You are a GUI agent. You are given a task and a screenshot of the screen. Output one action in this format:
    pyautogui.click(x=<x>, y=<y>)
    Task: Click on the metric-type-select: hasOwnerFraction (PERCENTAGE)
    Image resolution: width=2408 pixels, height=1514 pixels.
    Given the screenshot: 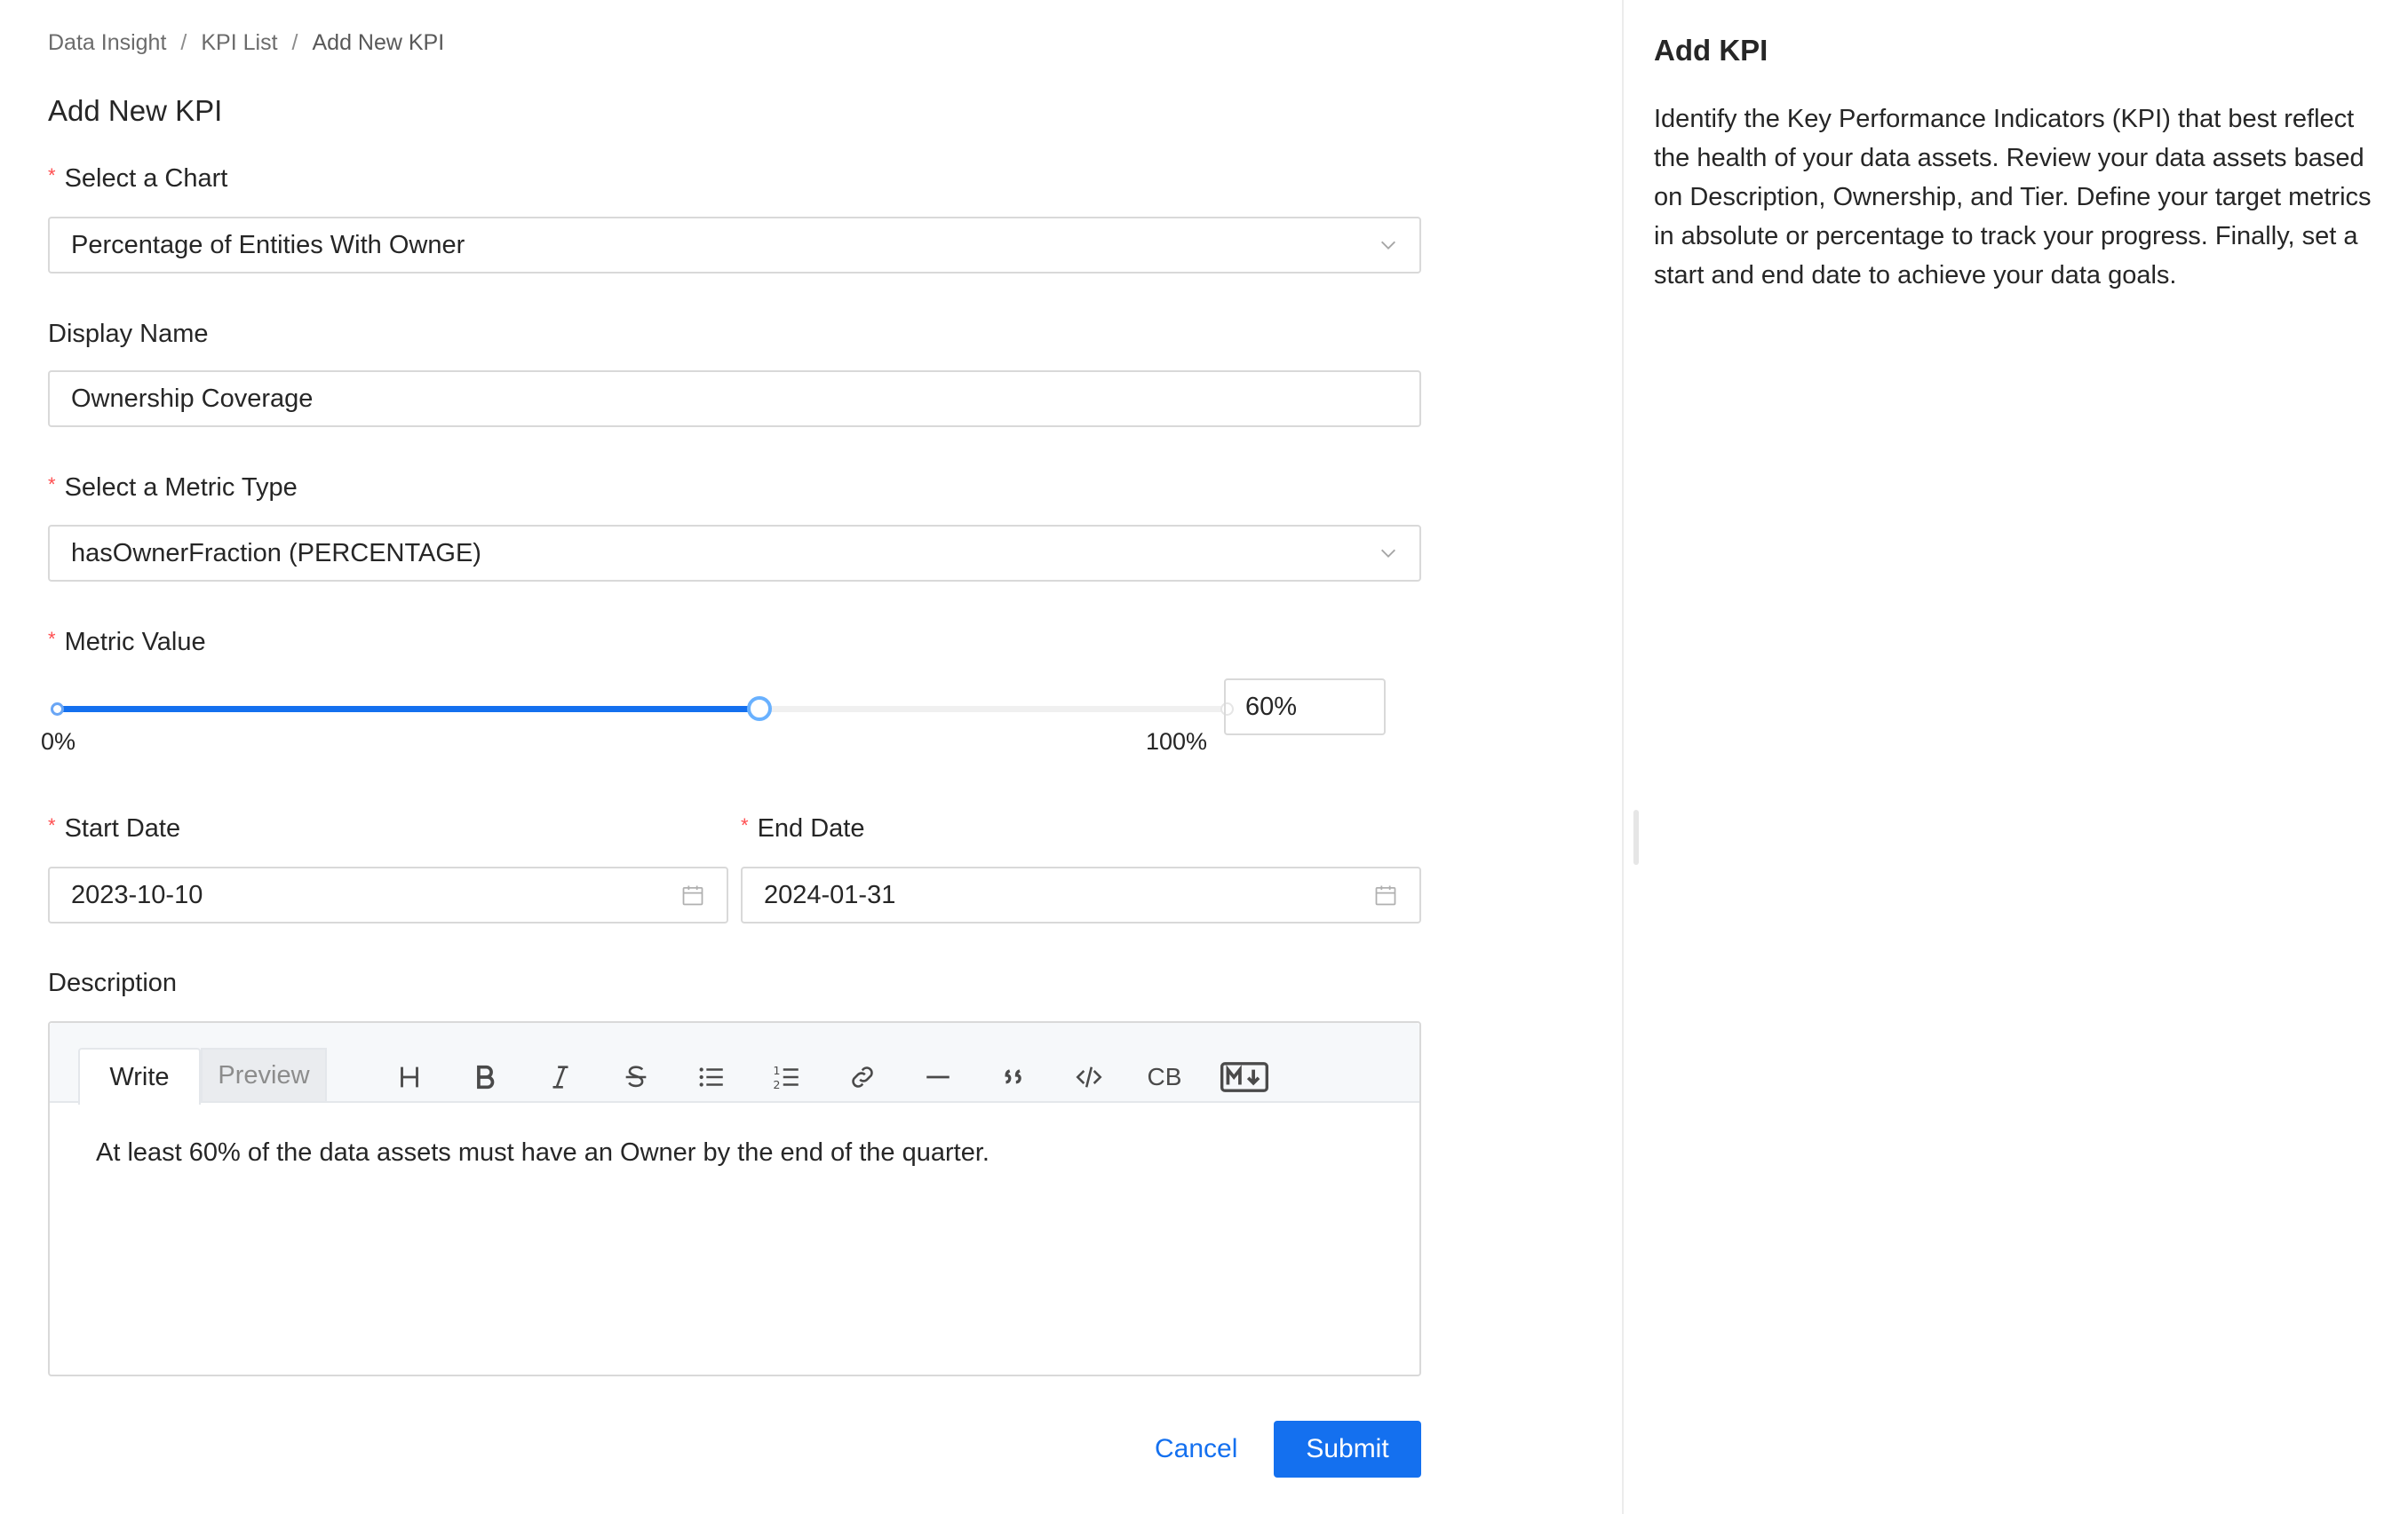 What is the action you would take?
    pyautogui.click(x=734, y=553)
    